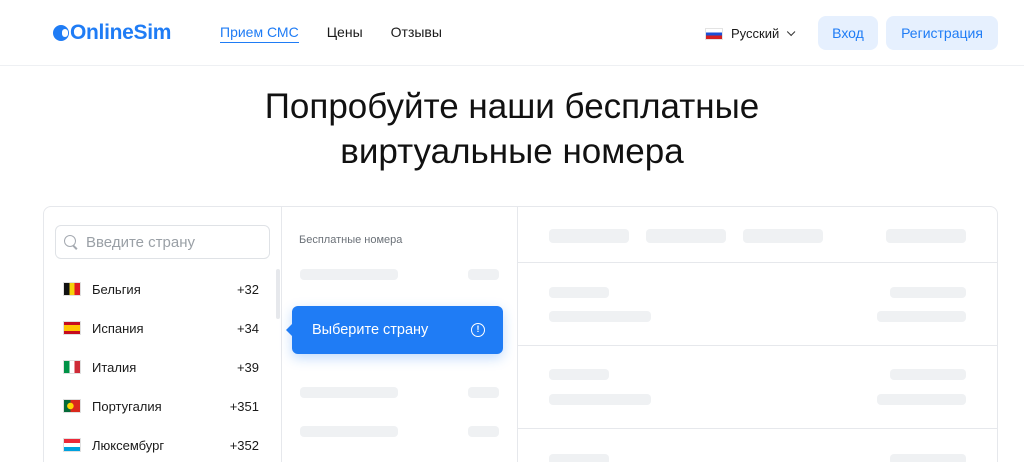  I want to click on italy-flag-icon, so click(72, 367).